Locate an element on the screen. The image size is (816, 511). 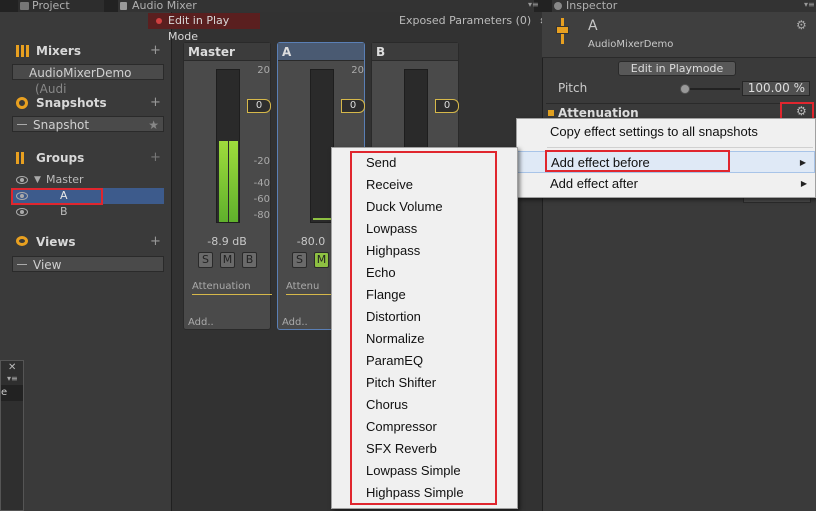
meter-floor is located at coordinates (322, 219).